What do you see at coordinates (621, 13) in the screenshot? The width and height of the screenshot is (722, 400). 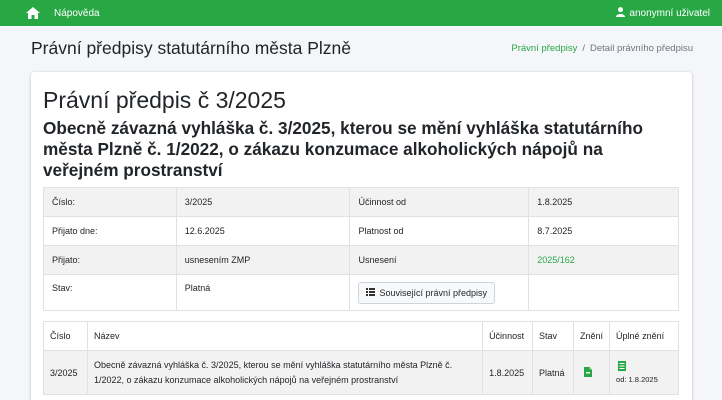 I see `user-icon` at bounding box center [621, 13].